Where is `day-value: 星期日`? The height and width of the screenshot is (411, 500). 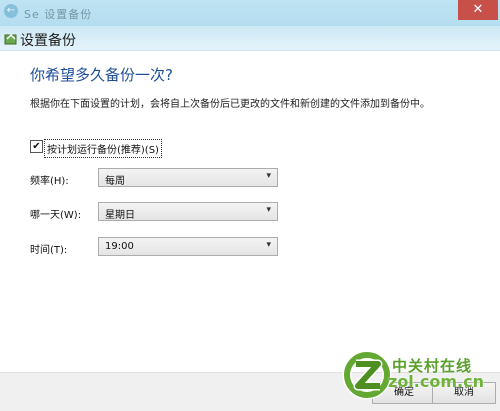
day-value: 星期日 is located at coordinates (120, 215).